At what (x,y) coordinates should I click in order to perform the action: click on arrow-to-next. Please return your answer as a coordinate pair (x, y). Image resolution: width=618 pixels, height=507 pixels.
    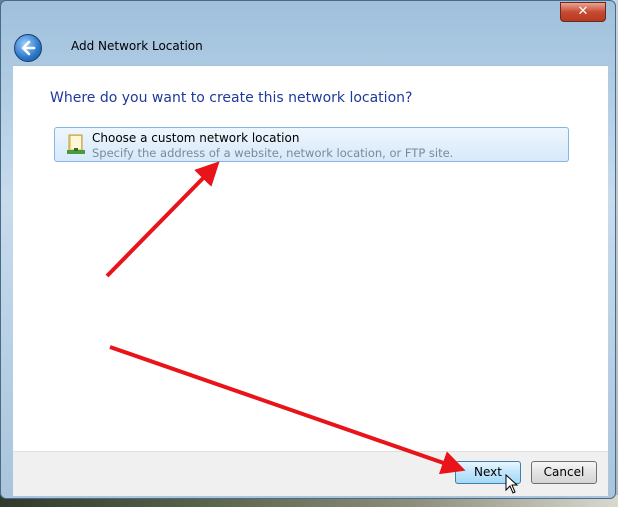
    Looking at the image, I should click on (287, 410).